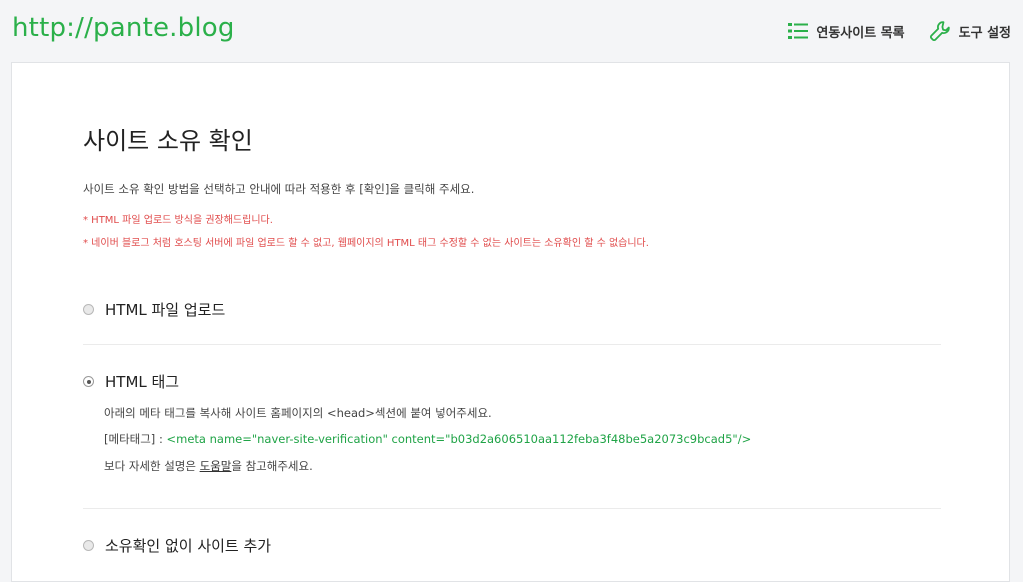 This screenshot has width=1023, height=582. What do you see at coordinates (123, 28) in the screenshot?
I see `site-url-title: http://pante.blog` at bounding box center [123, 28].